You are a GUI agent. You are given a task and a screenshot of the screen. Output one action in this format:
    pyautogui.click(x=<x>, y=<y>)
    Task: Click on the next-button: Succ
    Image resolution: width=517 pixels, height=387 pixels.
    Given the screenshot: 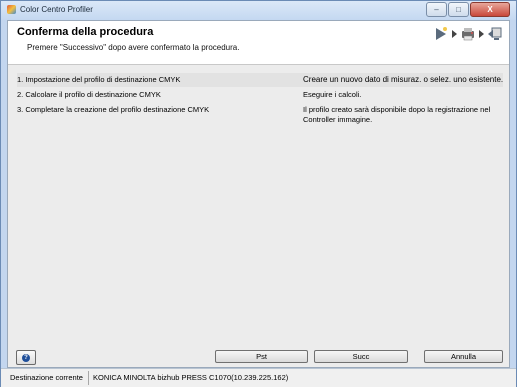 What is the action you would take?
    pyautogui.click(x=361, y=356)
    